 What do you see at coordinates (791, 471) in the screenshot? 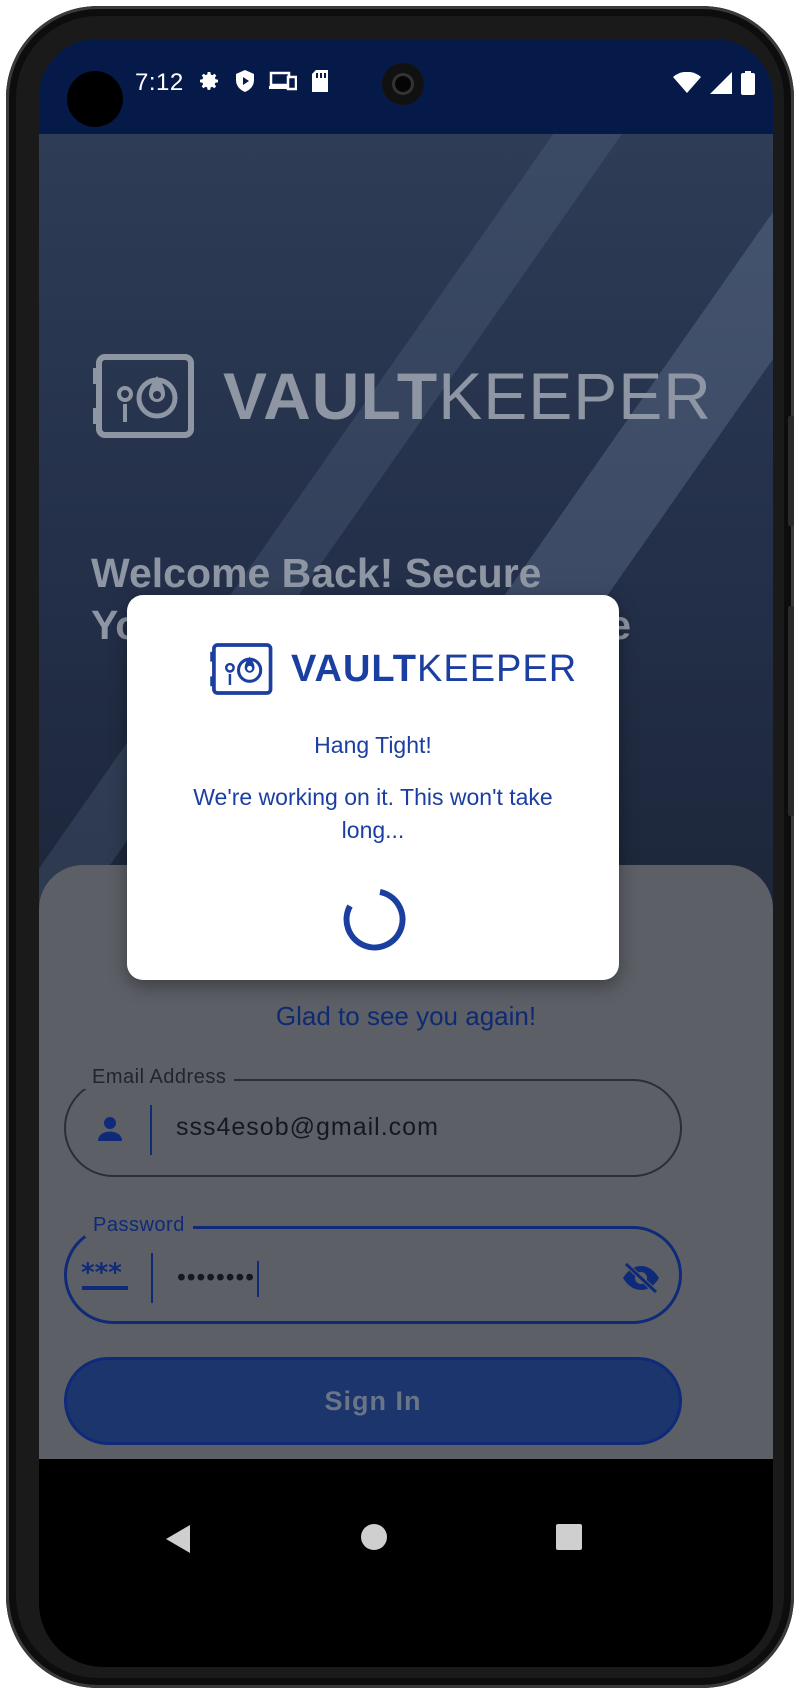
I see `power-button` at bounding box center [791, 471].